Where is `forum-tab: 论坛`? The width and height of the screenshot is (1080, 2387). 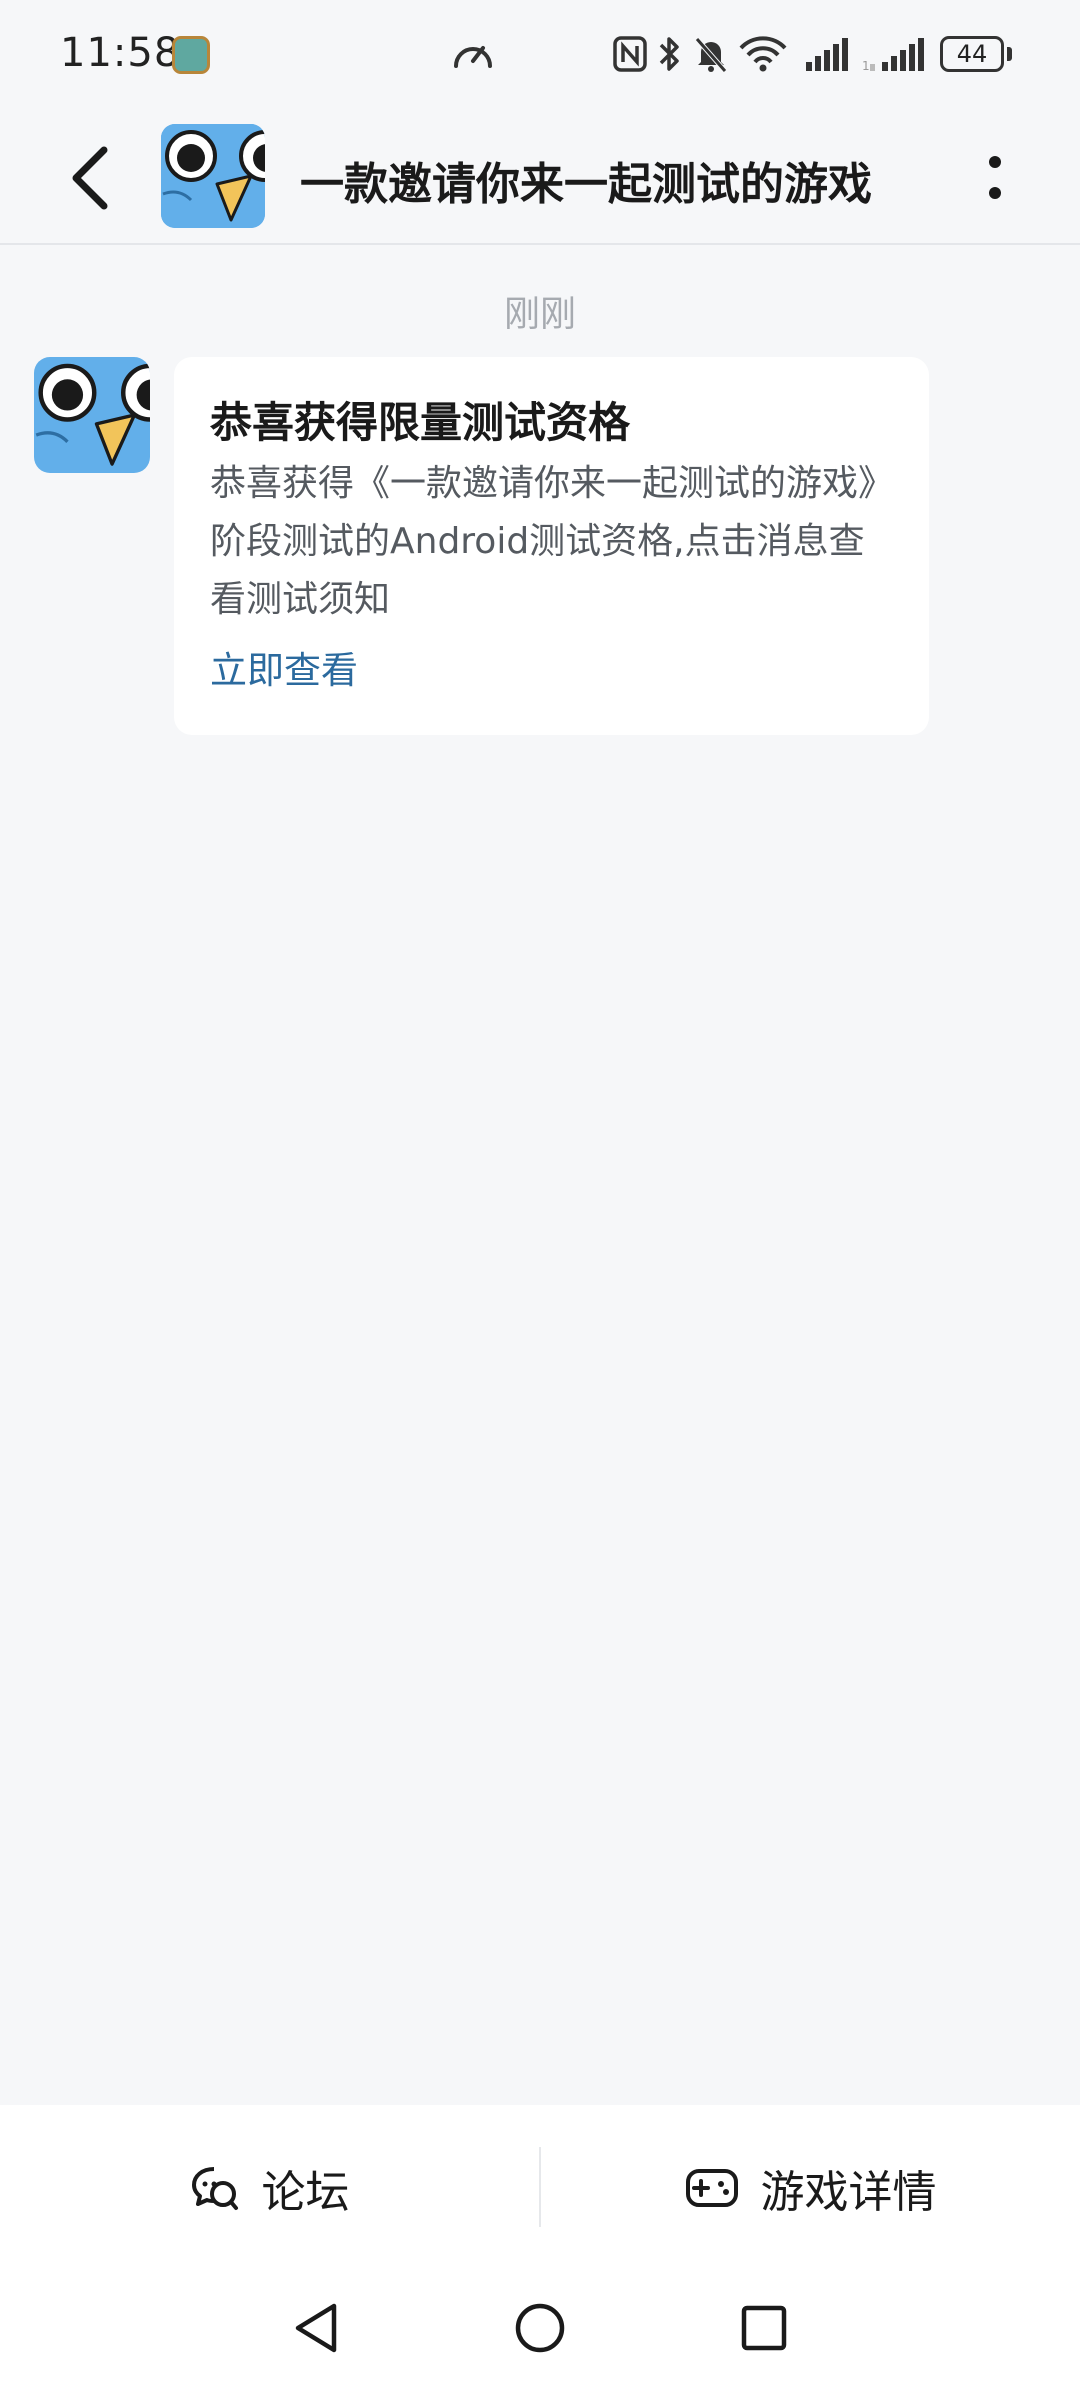
forum-tab: 论坛 is located at coordinates (269, 2187).